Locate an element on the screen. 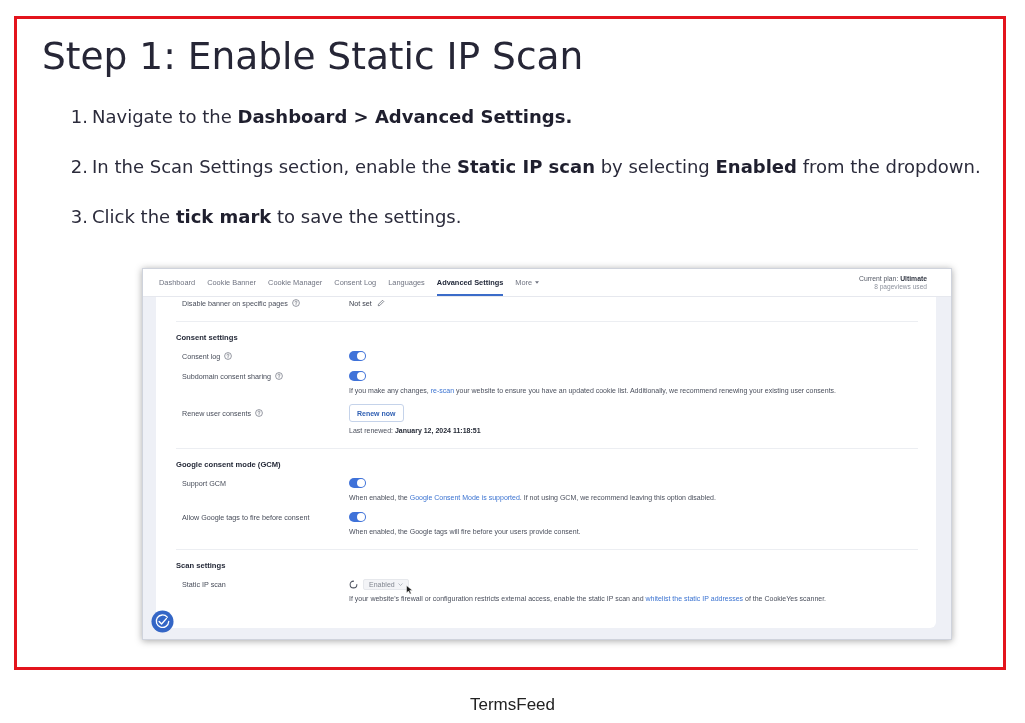 This screenshot has width=1025, height=723. step-text: Click the tick mark to save the settings. is located at coordinates (277, 216).